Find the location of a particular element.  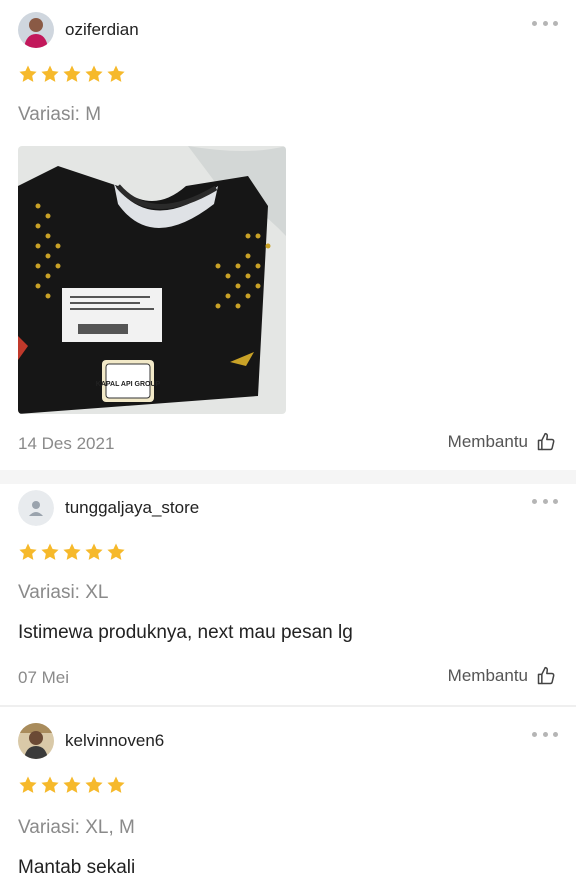

review-comment: Istimewa produknya, next mau pesan lg is located at coordinates (185, 632).